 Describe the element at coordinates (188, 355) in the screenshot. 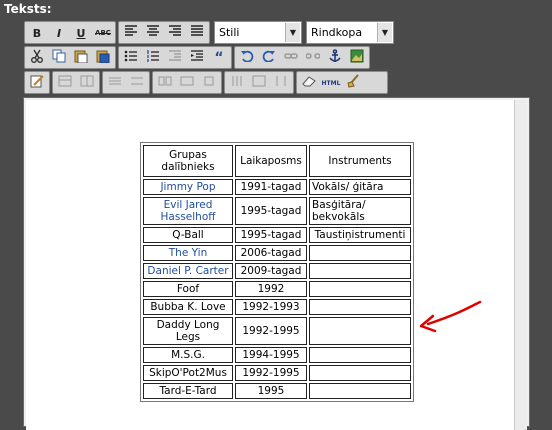

I see `member-cell: M.S.G.` at that location.